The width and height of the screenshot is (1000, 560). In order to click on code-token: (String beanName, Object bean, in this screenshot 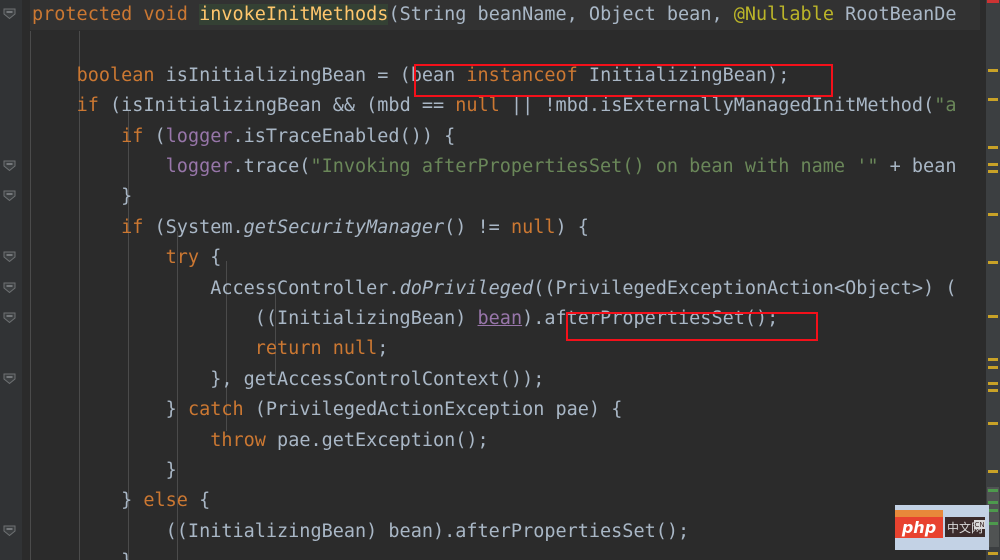, I will do `click(561, 14)`.